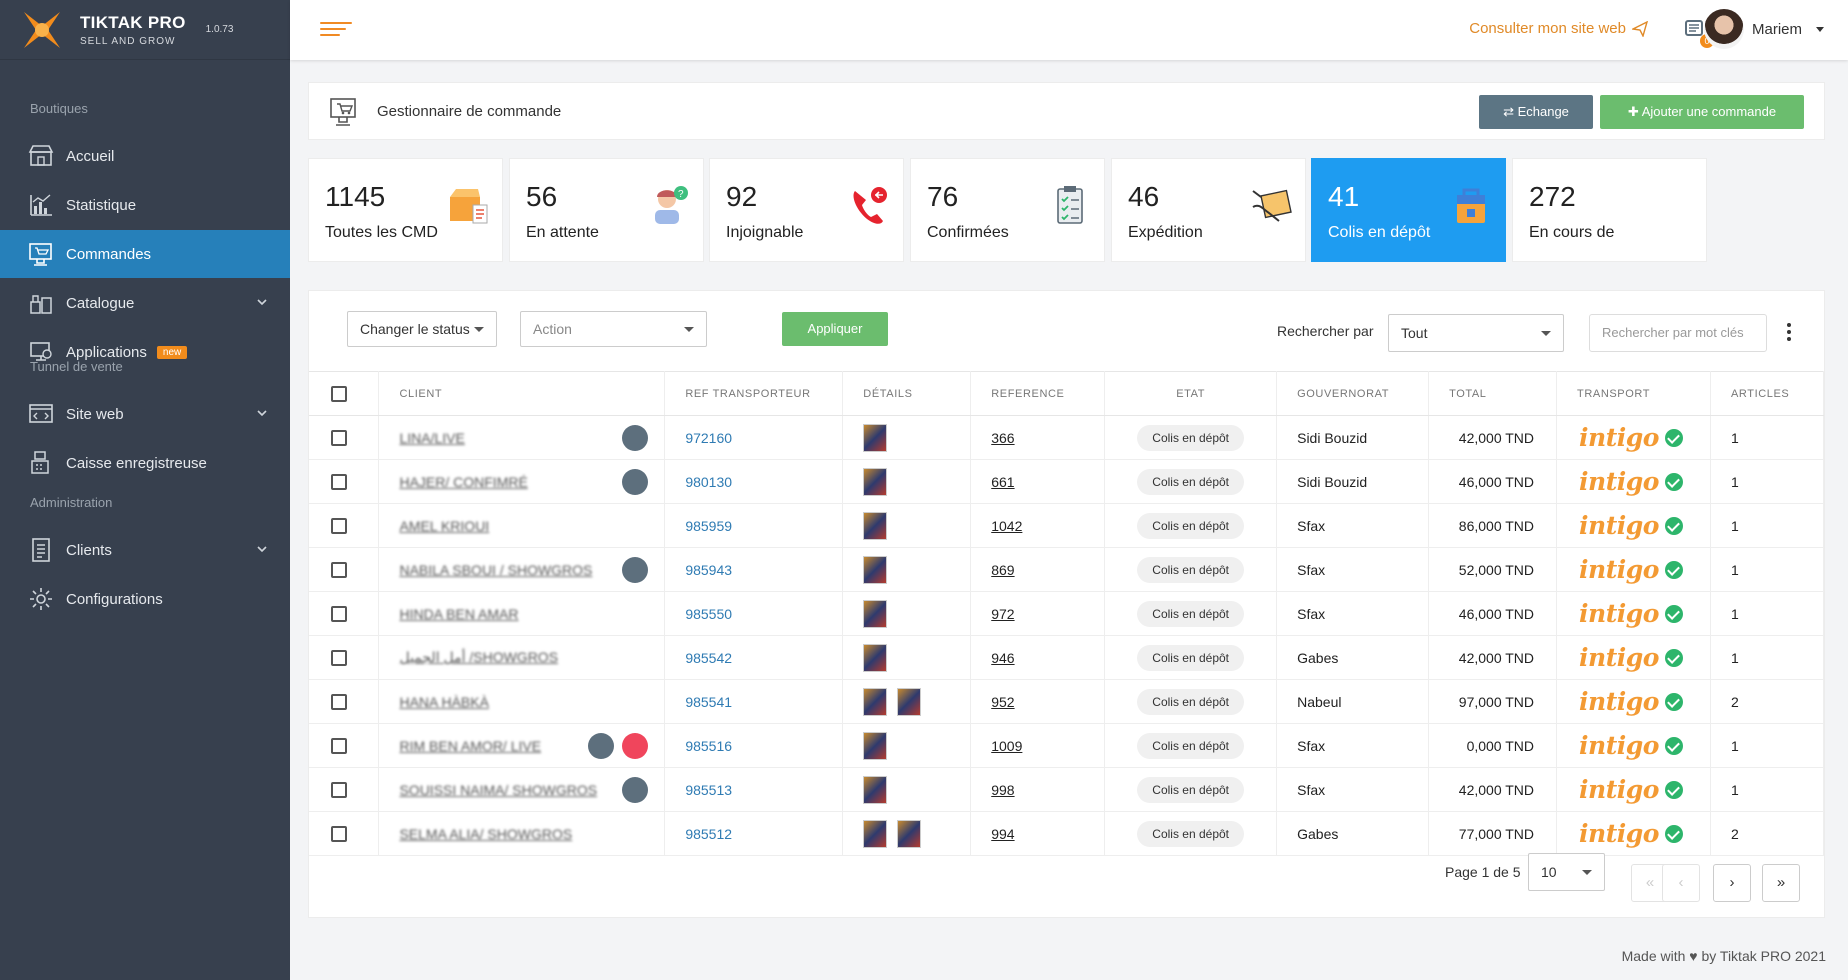 Image resolution: width=1848 pixels, height=980 pixels. Describe the element at coordinates (708, 790) in the screenshot. I see `carrier-ref: 985513` at that location.